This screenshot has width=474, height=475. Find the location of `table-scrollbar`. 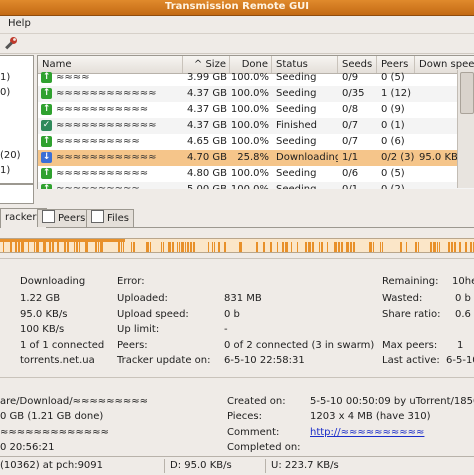

table-scrollbar is located at coordinates (465, 129).